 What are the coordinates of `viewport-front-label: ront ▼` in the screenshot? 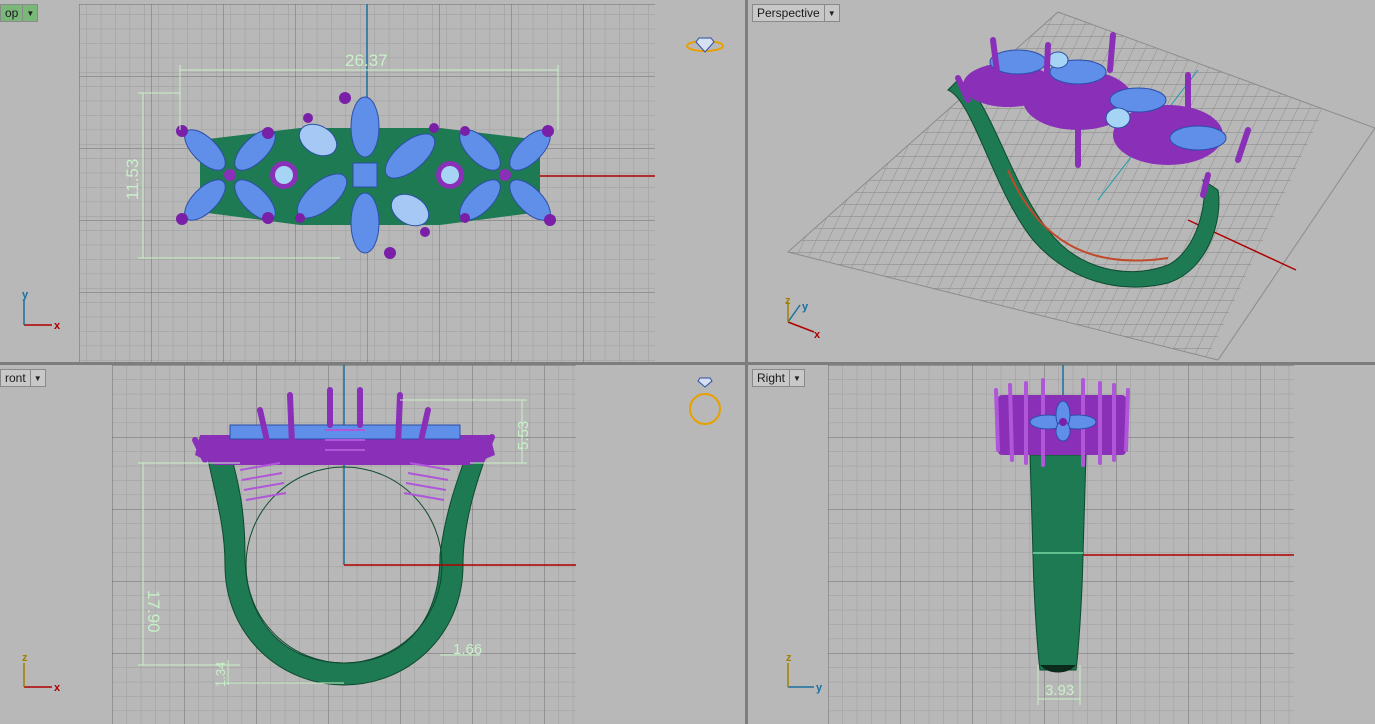 It's located at (23, 378).